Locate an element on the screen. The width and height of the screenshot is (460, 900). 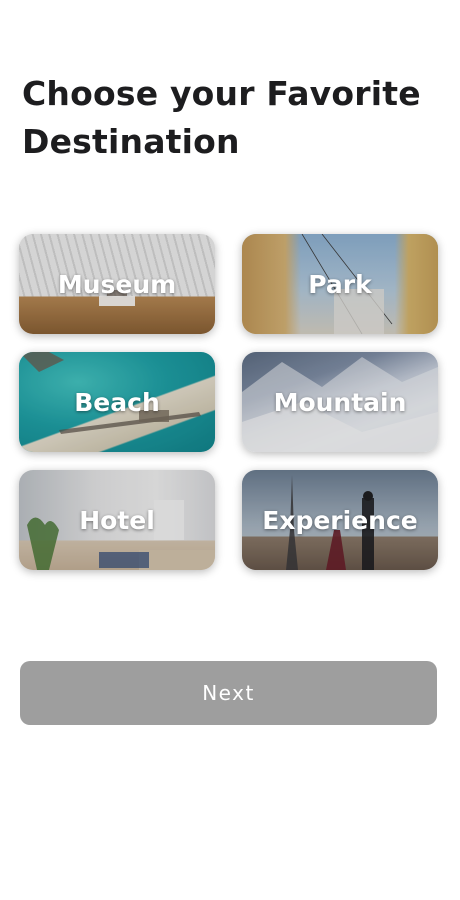
destination-card-park: Park is located at coordinates (340, 284).